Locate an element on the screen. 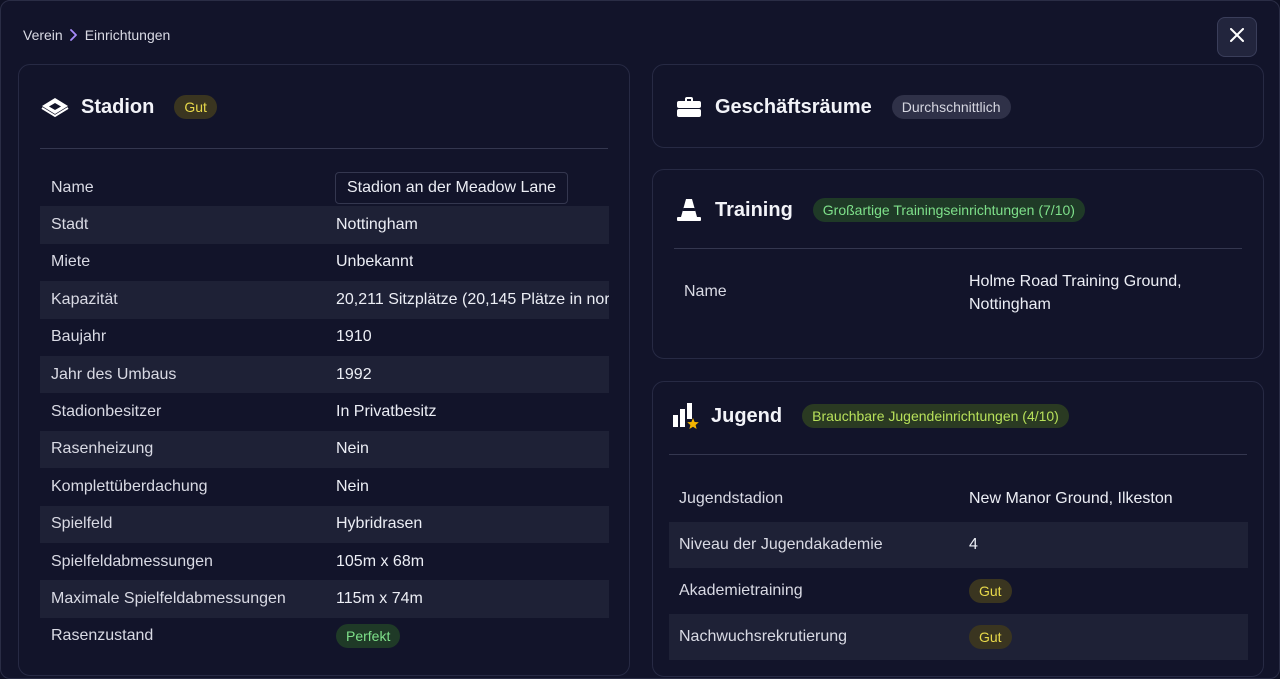 The image size is (1280, 679). stadium-rating-badge: Gut is located at coordinates (195, 107).